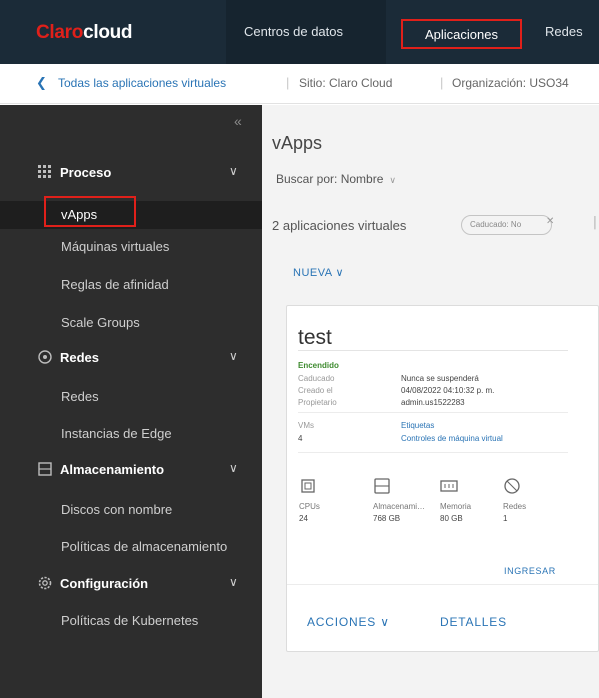 Image resolution: width=599 pixels, height=698 pixels. What do you see at coordinates (316, 378) in the screenshot?
I see `detail-label: Caducado` at bounding box center [316, 378].